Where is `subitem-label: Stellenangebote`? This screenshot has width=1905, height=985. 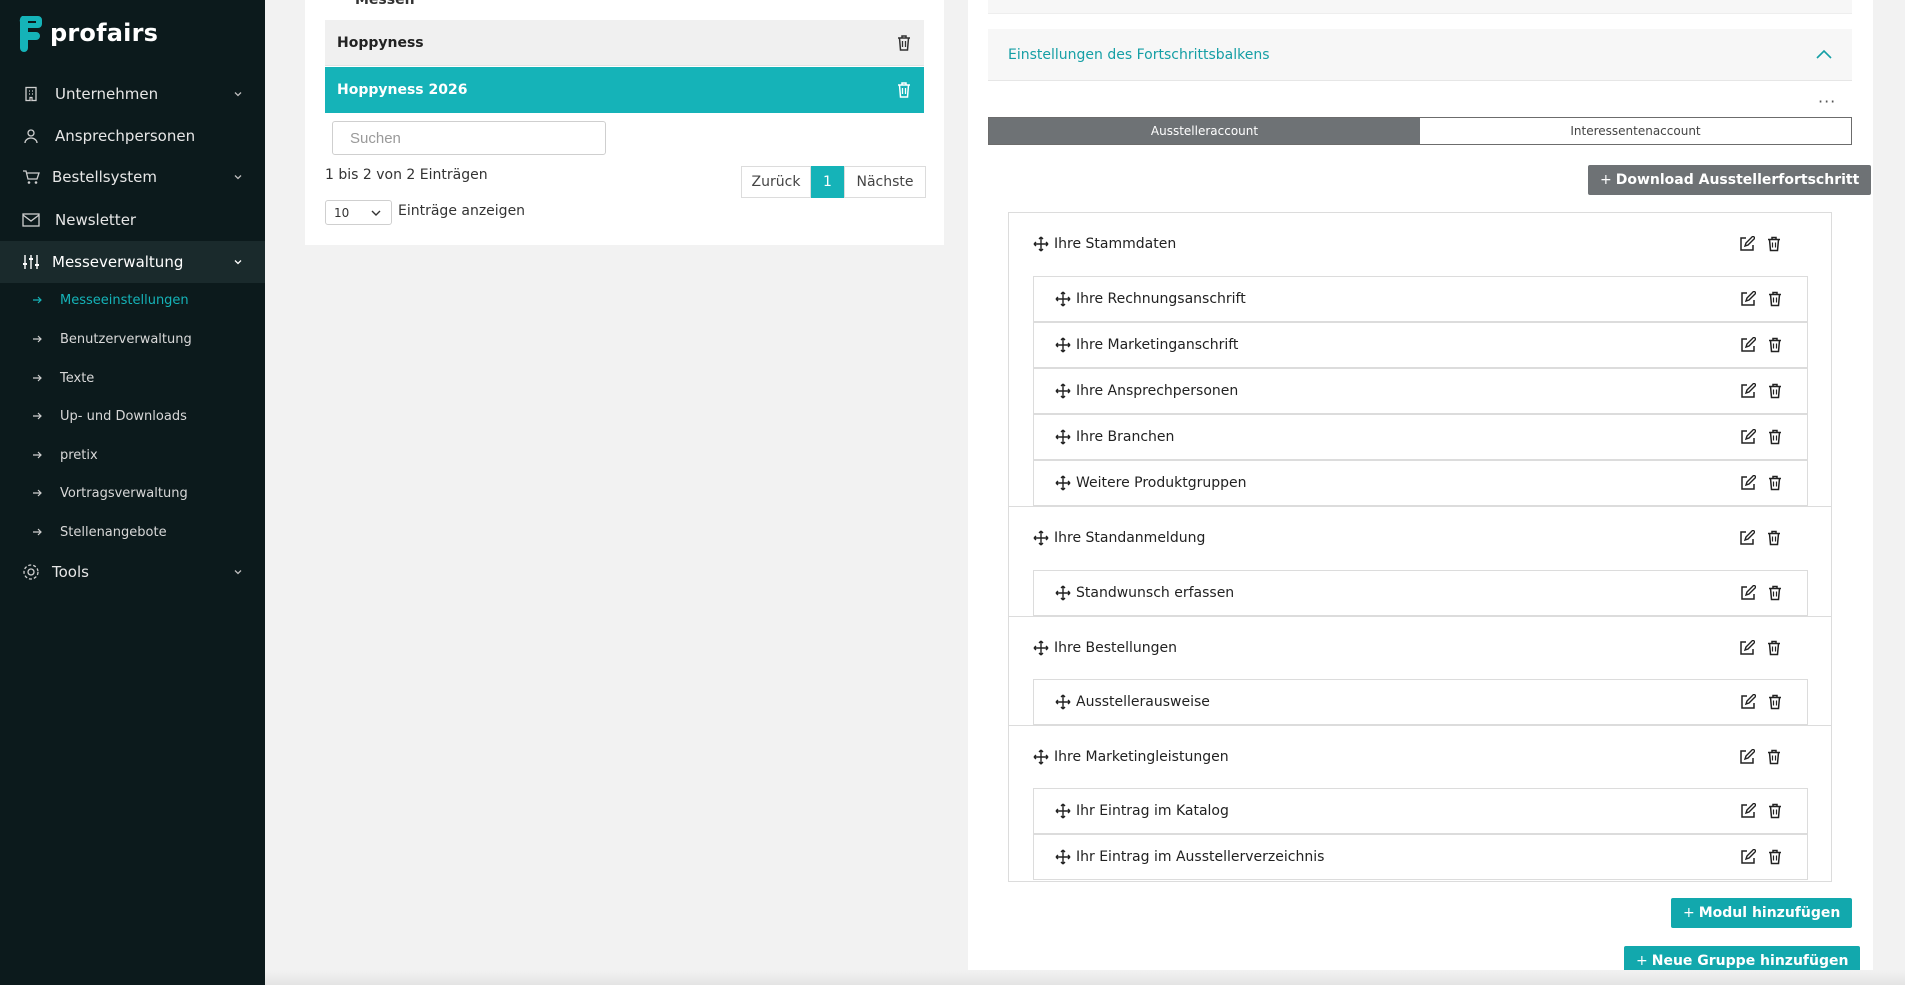
subitem-label: Stellenangebote is located at coordinates (113, 532).